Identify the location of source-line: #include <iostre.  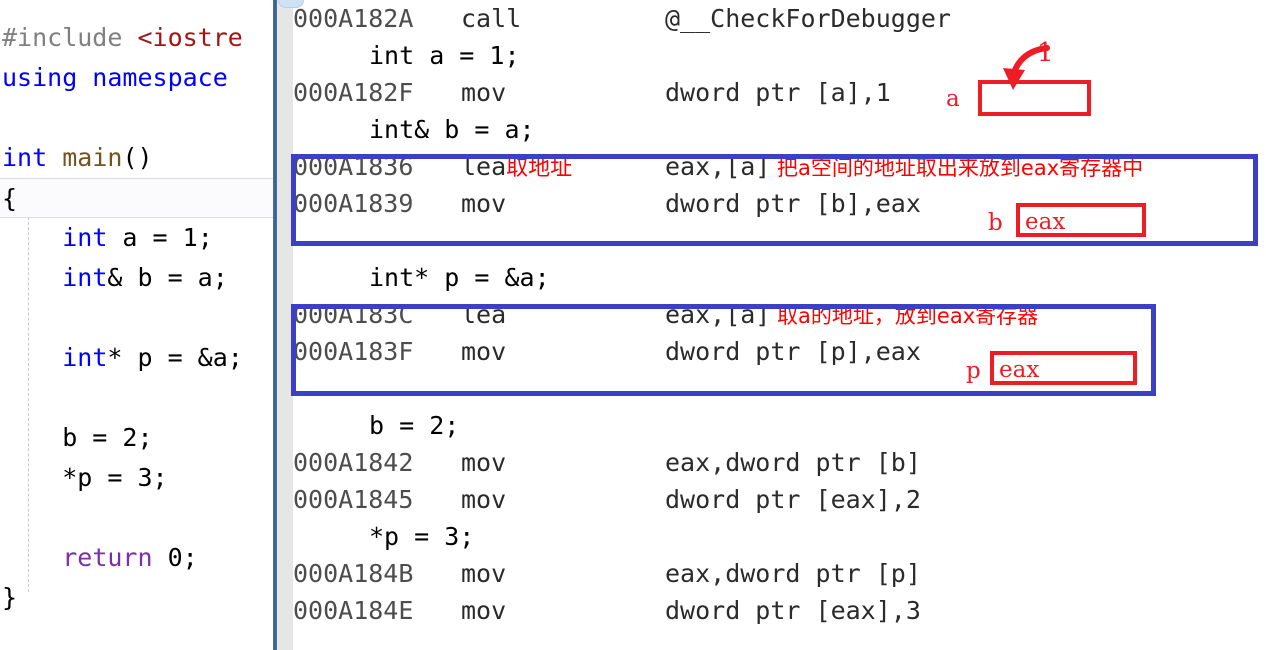
(136, 38).